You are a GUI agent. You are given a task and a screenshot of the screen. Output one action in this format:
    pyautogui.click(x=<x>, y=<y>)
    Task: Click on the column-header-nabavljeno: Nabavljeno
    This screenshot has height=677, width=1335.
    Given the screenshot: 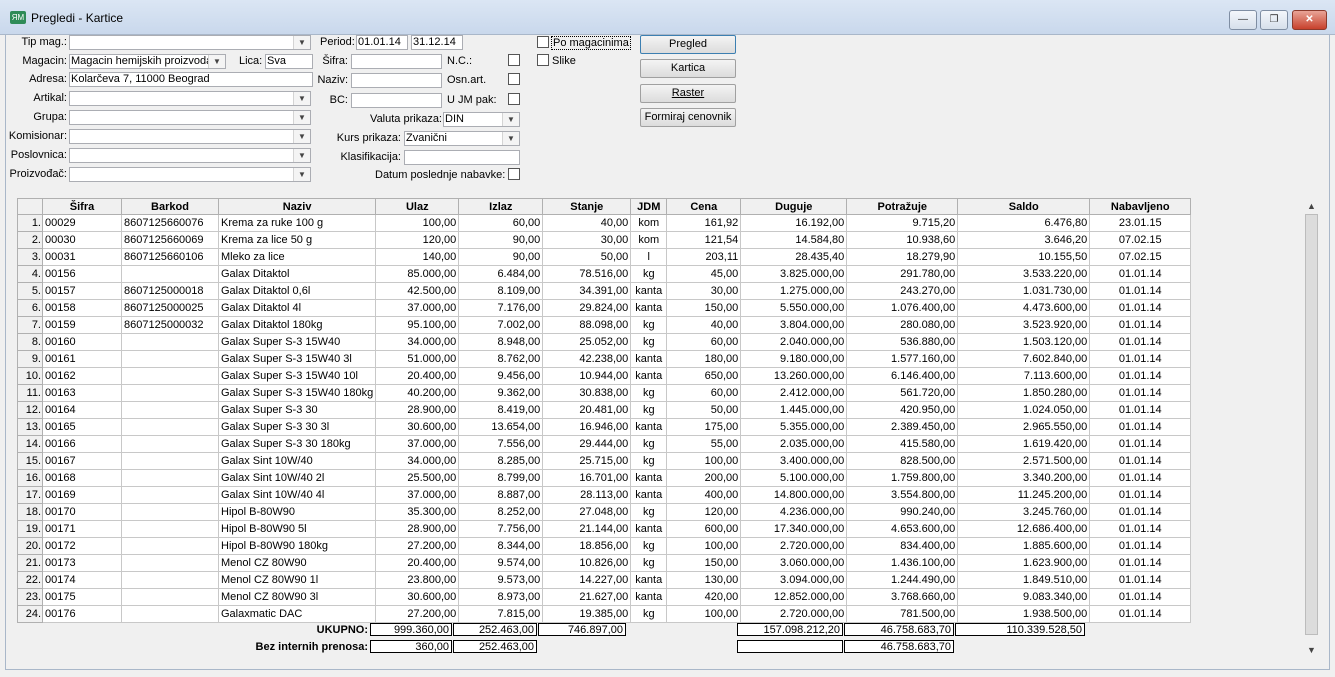 What is the action you would take?
    pyautogui.click(x=1140, y=206)
    